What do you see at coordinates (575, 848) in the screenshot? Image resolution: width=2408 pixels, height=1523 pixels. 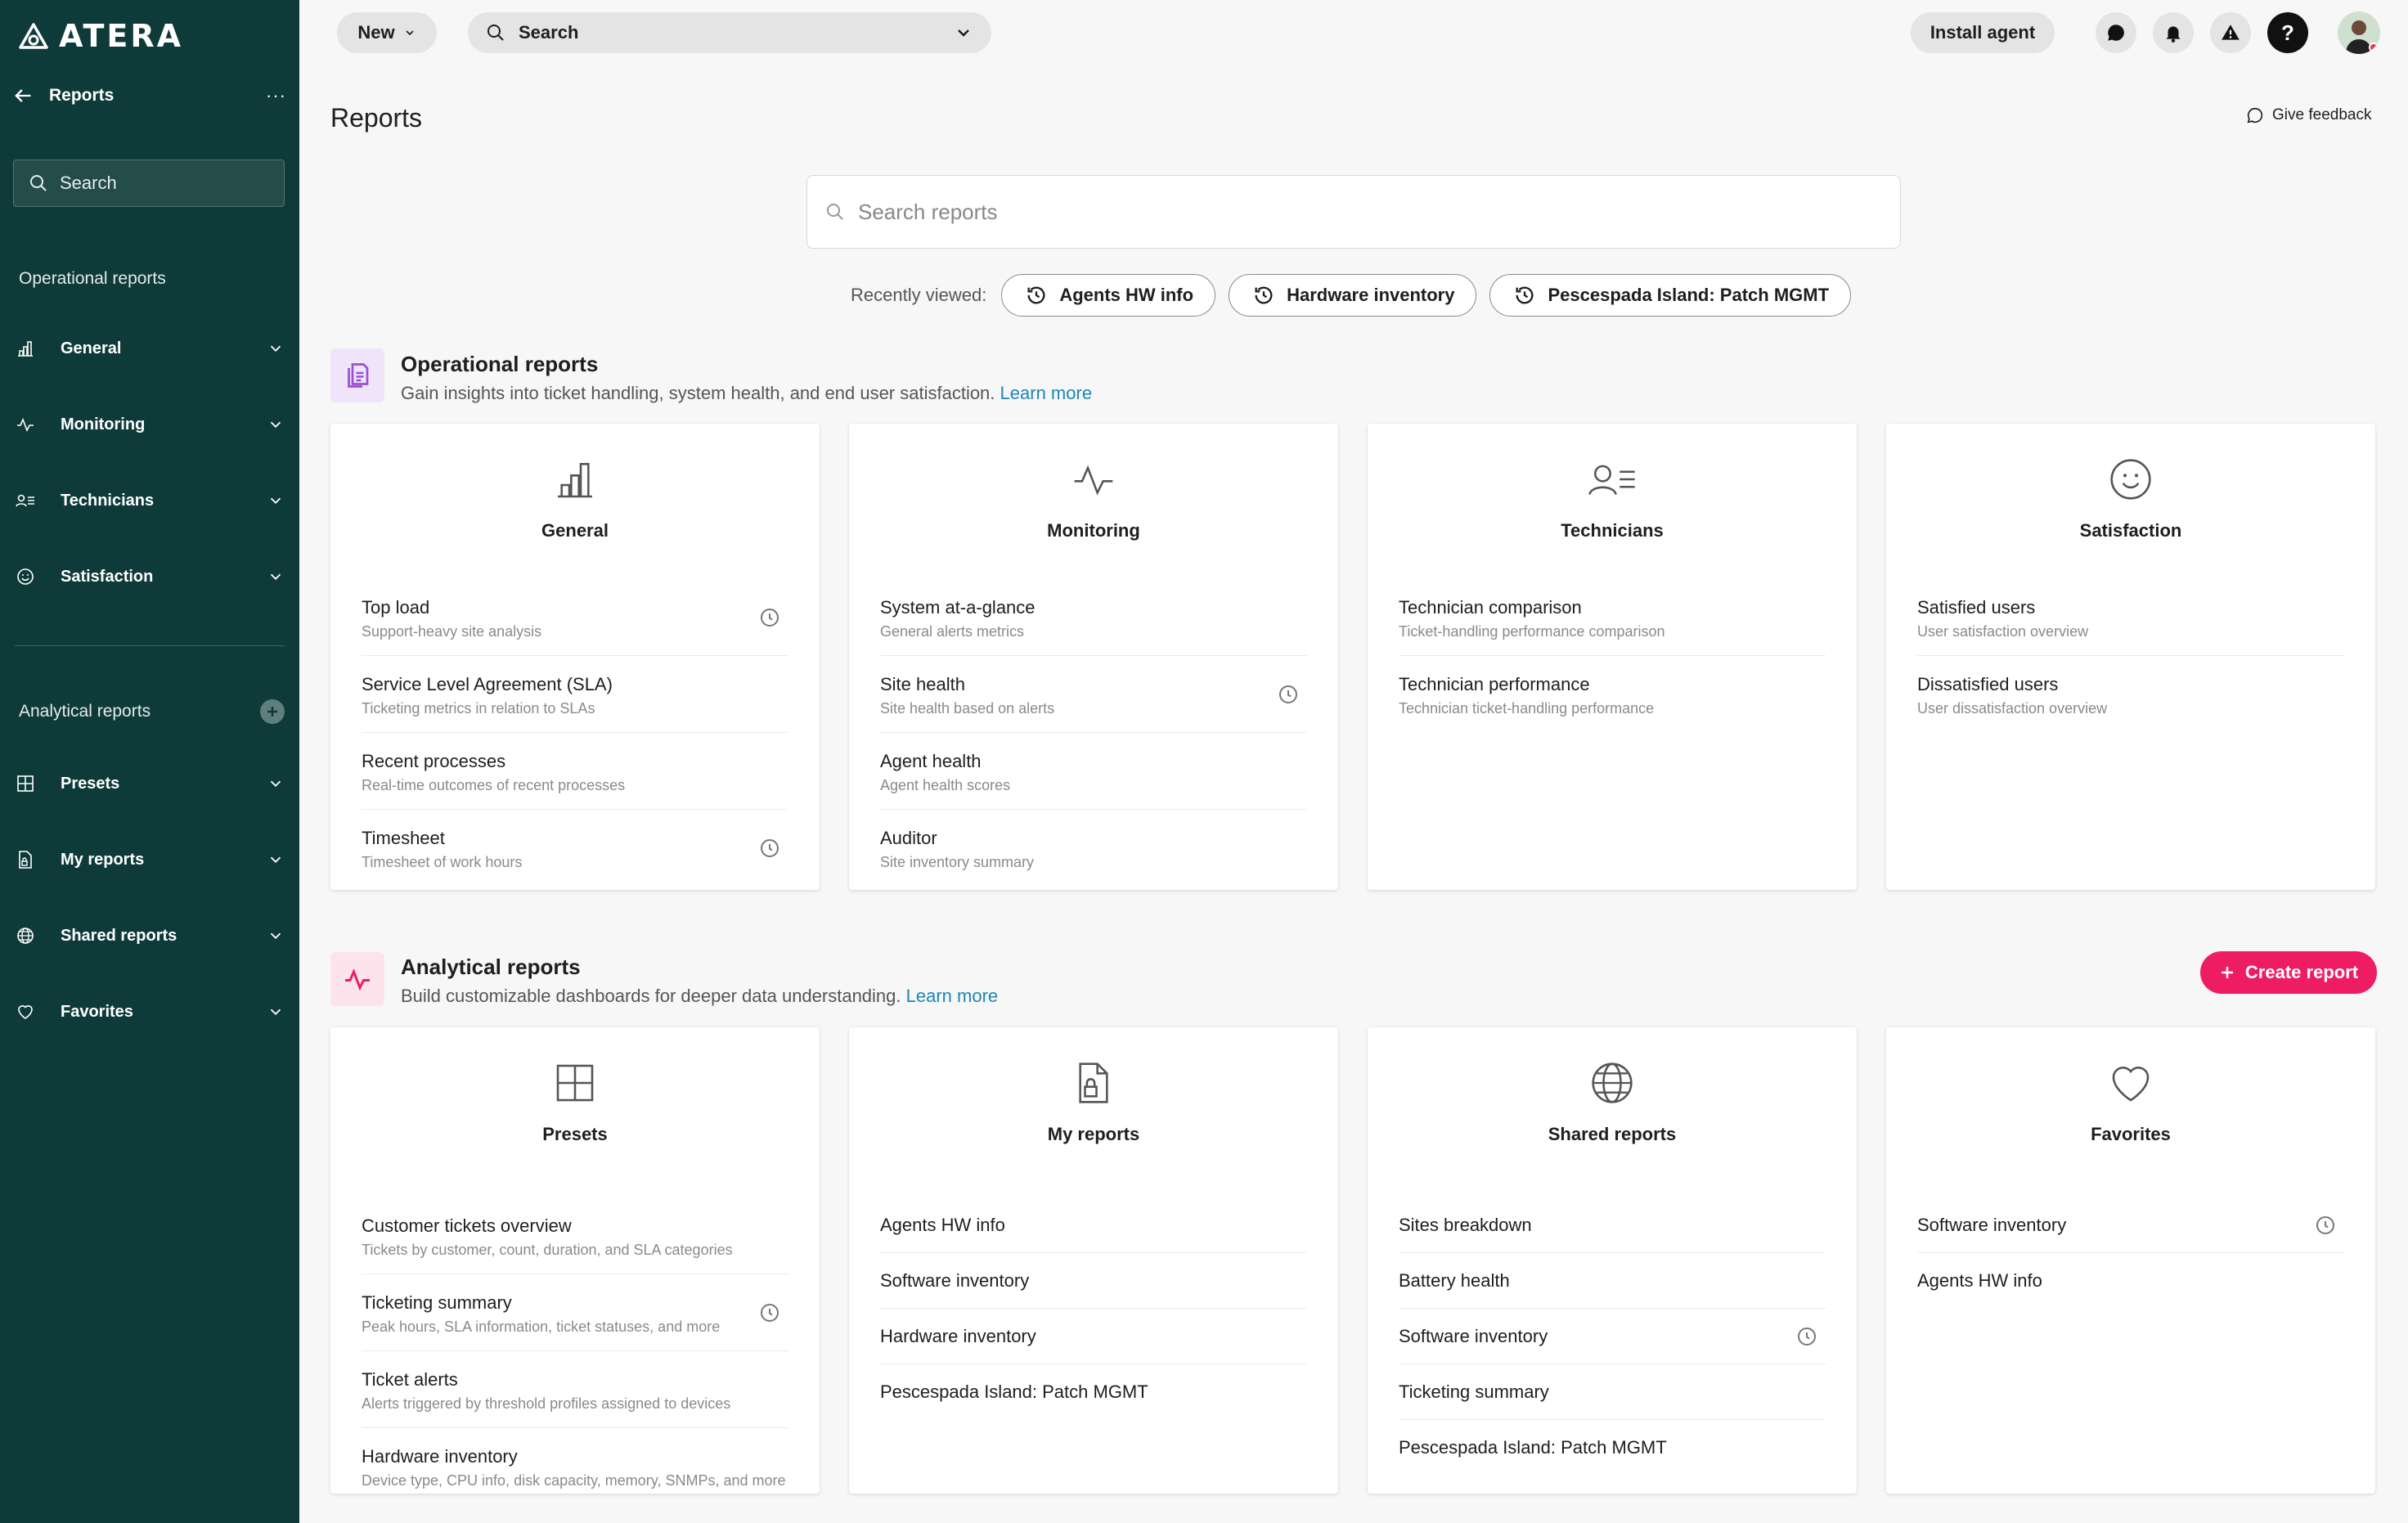 I see `report-item: Timesheet Timesheet of work hours` at bounding box center [575, 848].